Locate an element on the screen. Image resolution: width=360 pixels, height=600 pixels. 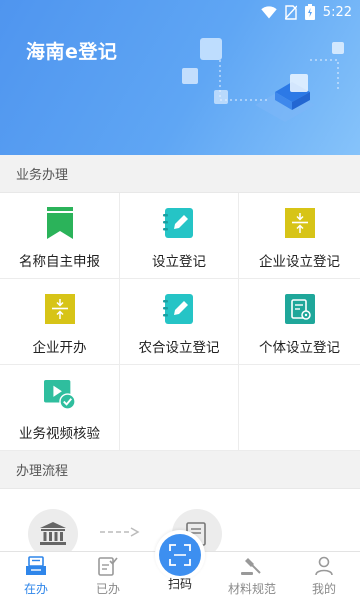
grid-item-label: 名称自主申报 is located at coordinates (59, 262).